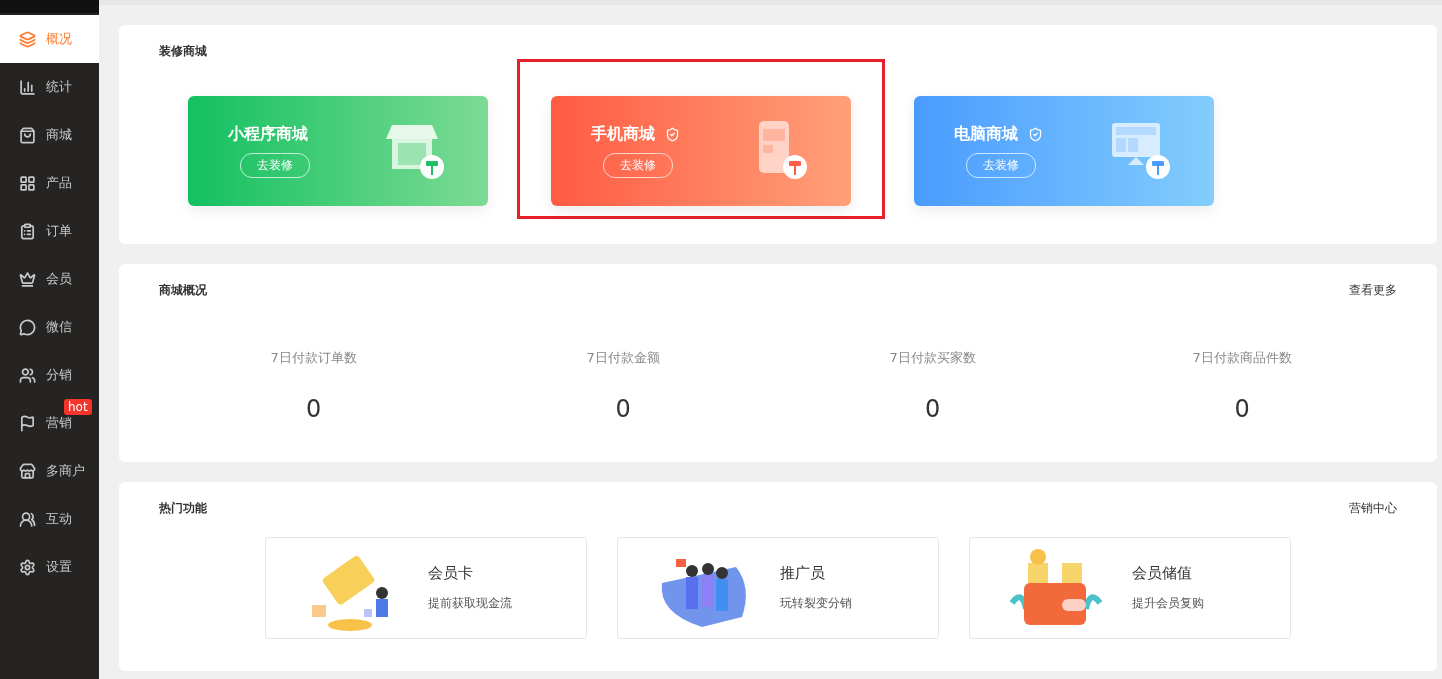  I want to click on feature-title: 会员储值, so click(1162, 574).